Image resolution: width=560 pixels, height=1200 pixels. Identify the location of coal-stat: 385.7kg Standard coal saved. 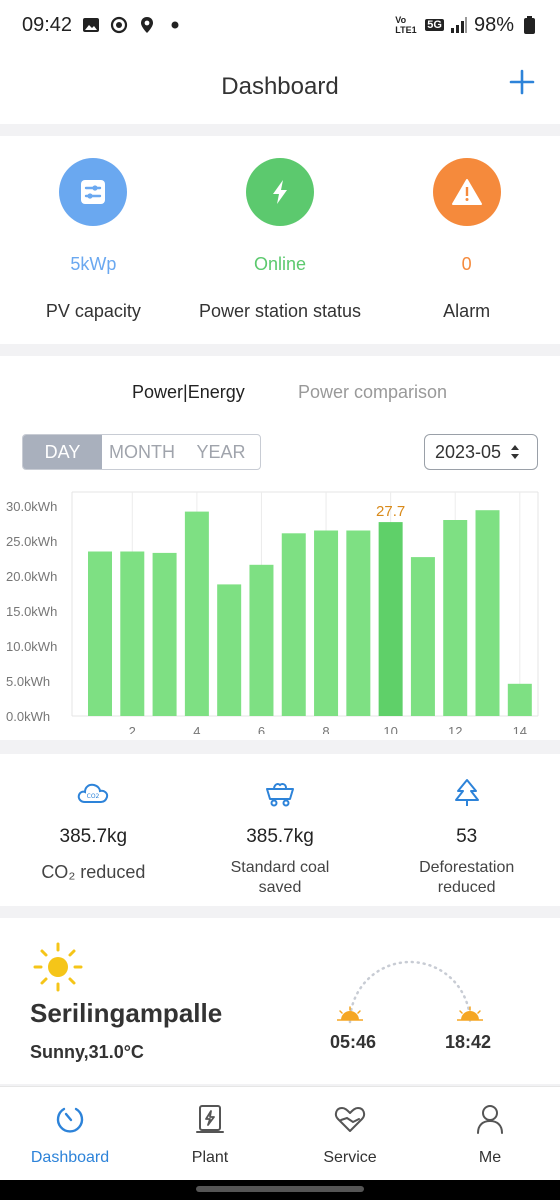
(280, 830).